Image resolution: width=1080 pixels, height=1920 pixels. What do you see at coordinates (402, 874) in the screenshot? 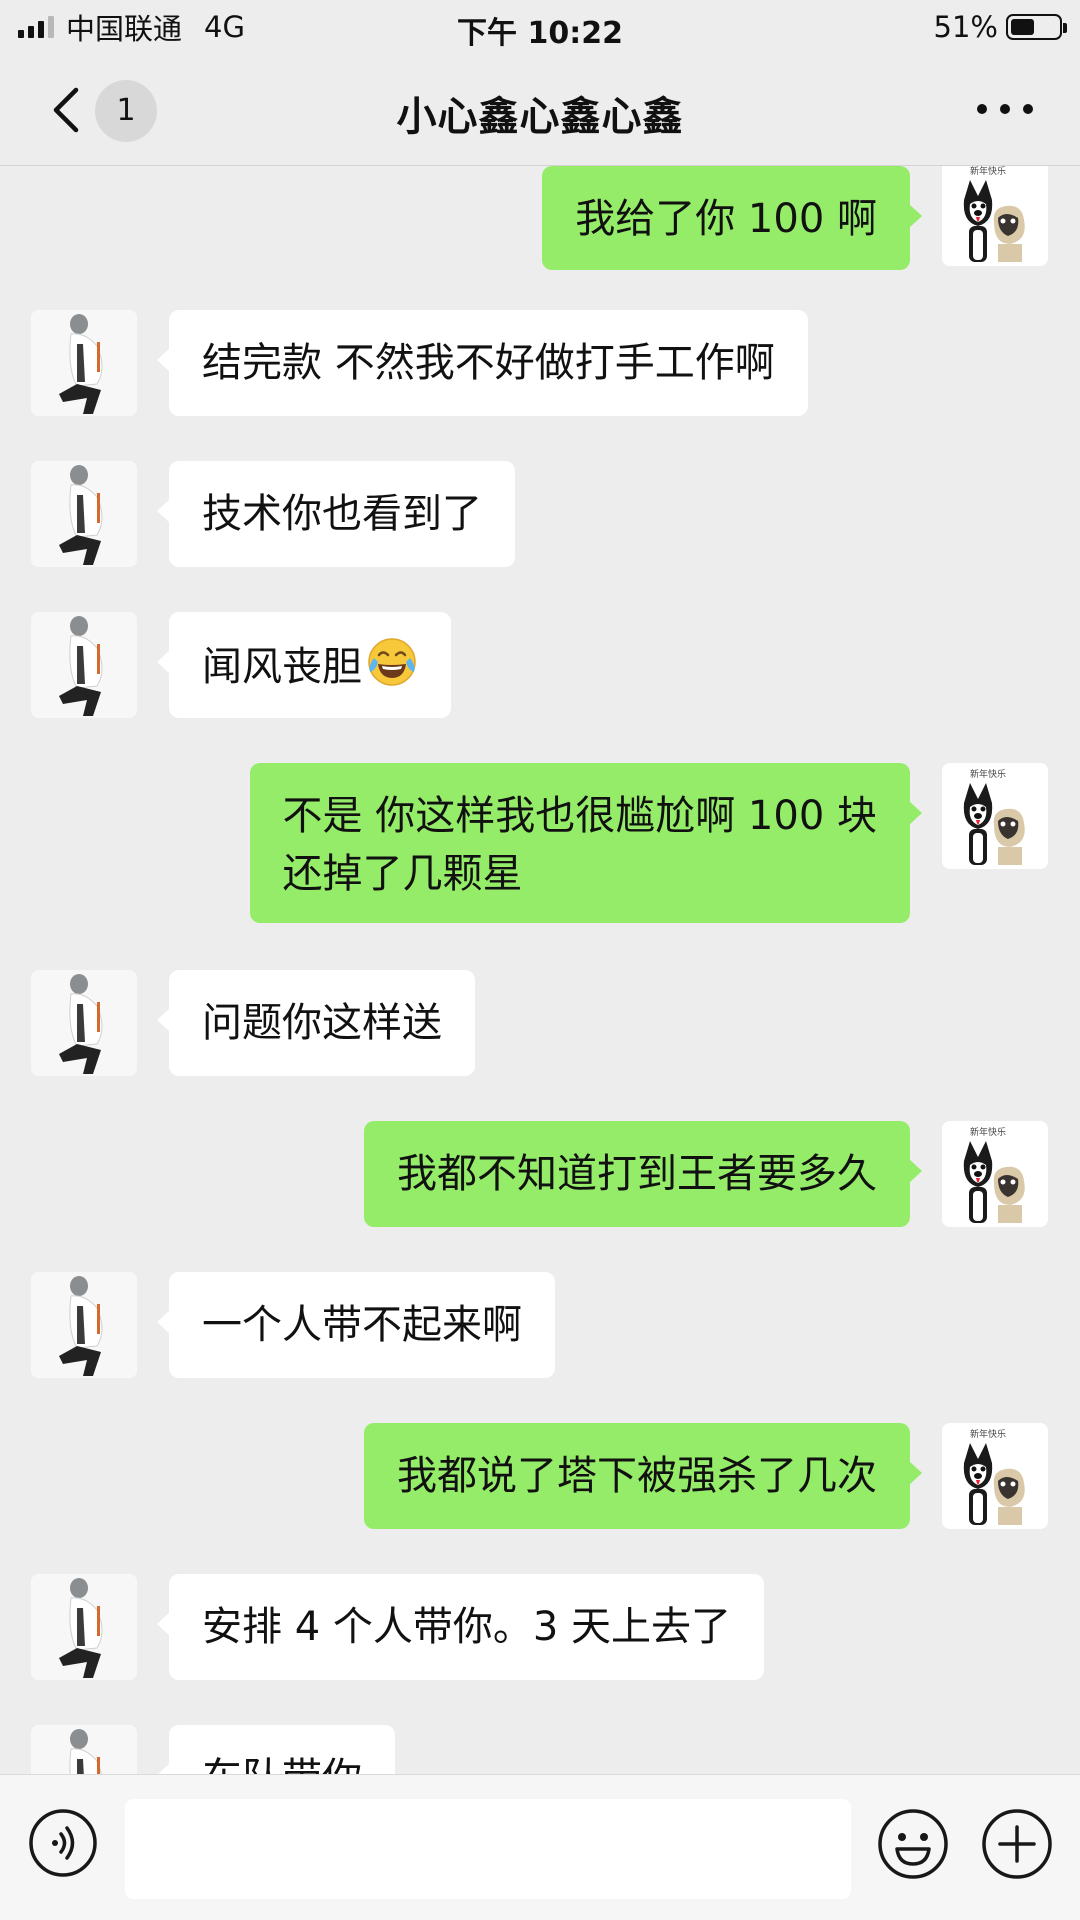
I see `message-line: 还掉了几颗星` at bounding box center [402, 874].